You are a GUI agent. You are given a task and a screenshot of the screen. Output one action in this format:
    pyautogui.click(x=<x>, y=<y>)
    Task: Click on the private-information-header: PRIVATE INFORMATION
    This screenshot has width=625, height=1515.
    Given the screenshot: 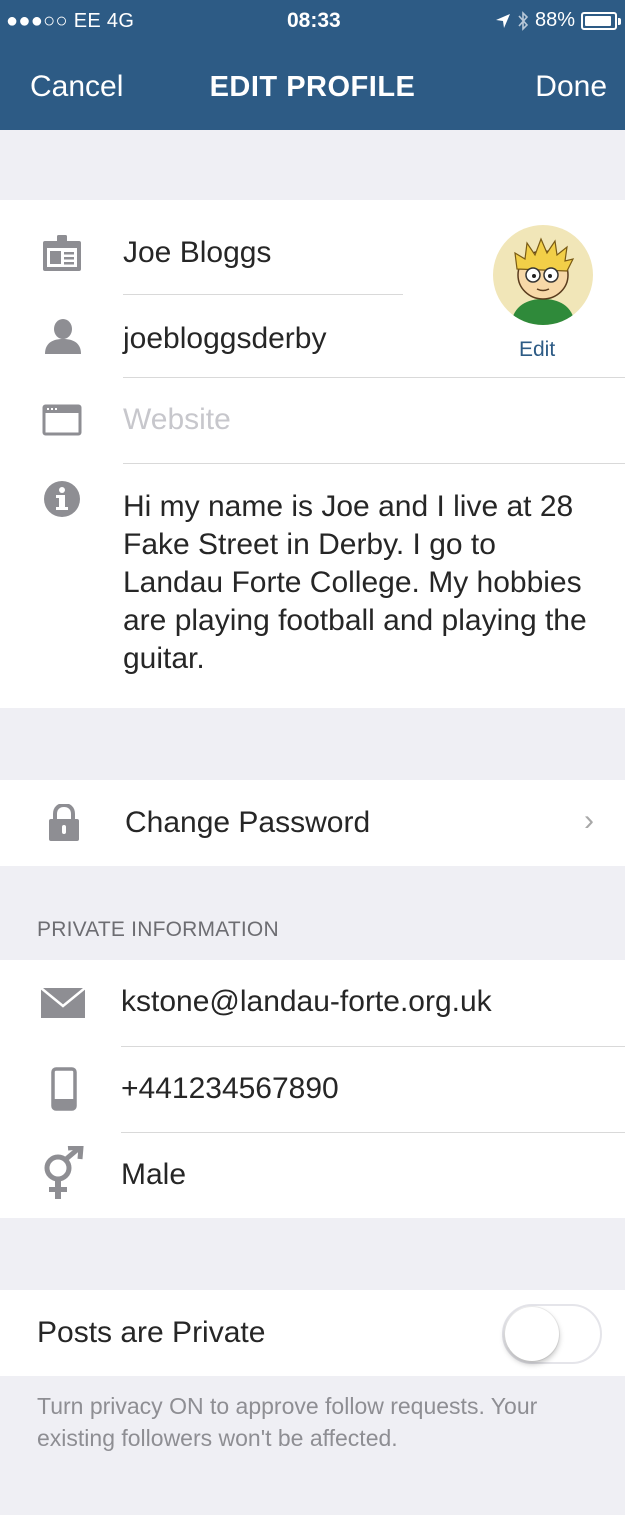 What is the action you would take?
    pyautogui.click(x=158, y=929)
    